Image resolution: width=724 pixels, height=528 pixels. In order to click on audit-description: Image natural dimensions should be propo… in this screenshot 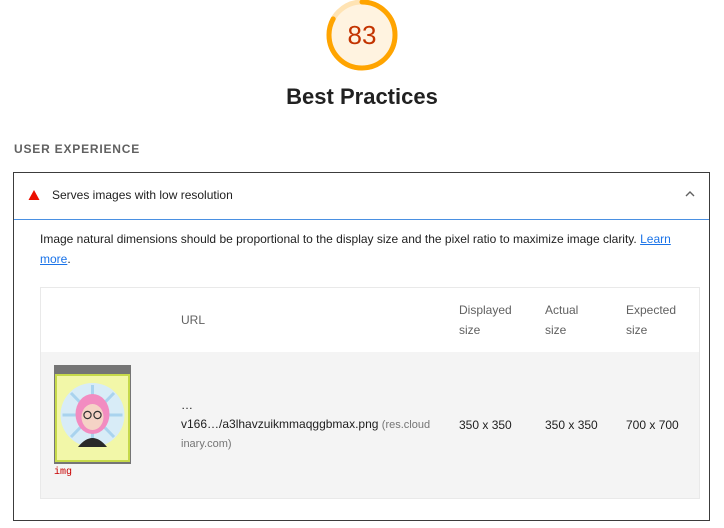, I will do `click(355, 249)`.